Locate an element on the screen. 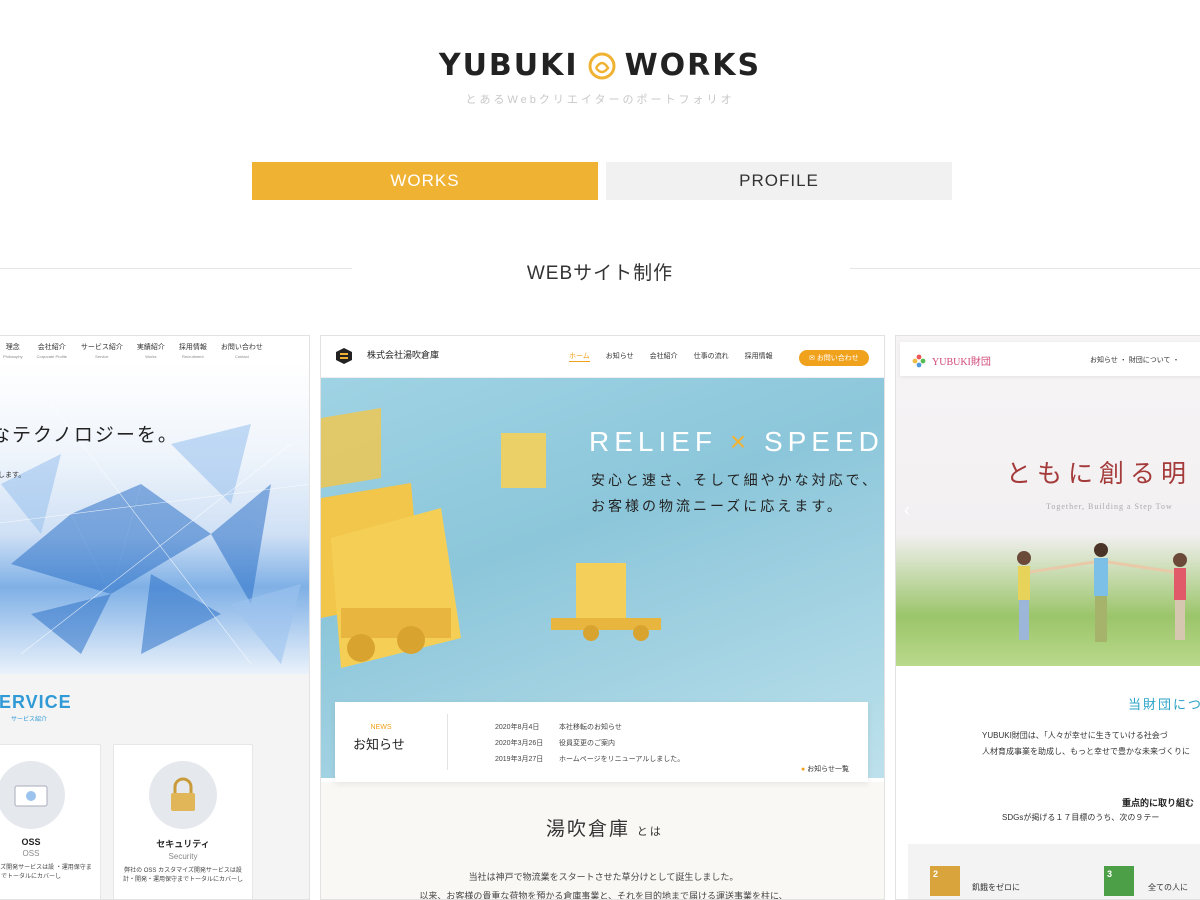 The image size is (1200, 900). tech-hero-subtext: に​します。 is located at coordinates (13, 475).